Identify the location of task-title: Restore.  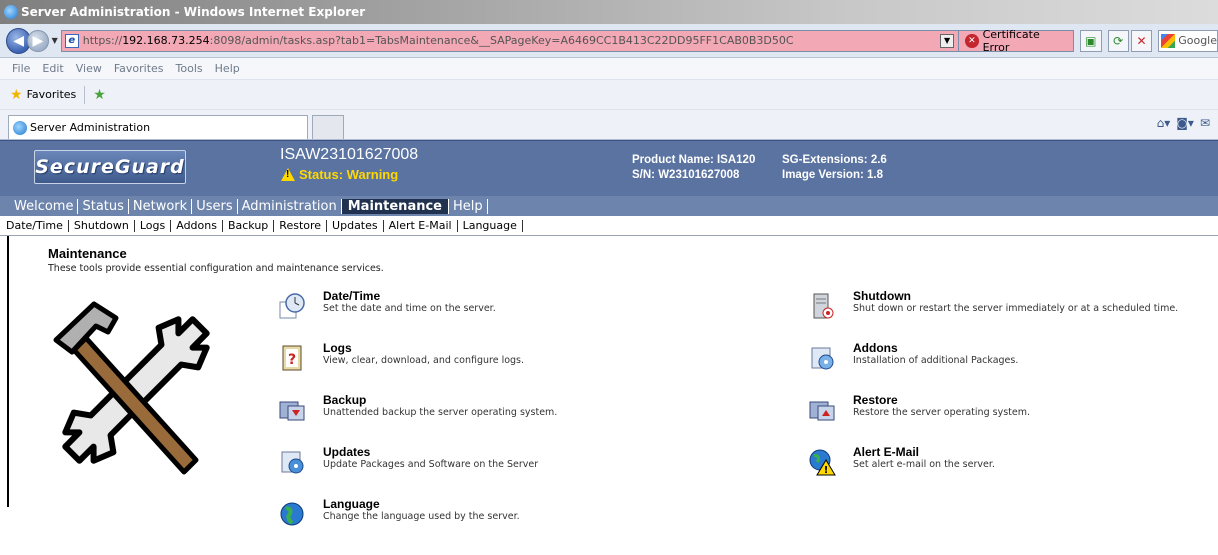
(941, 400).